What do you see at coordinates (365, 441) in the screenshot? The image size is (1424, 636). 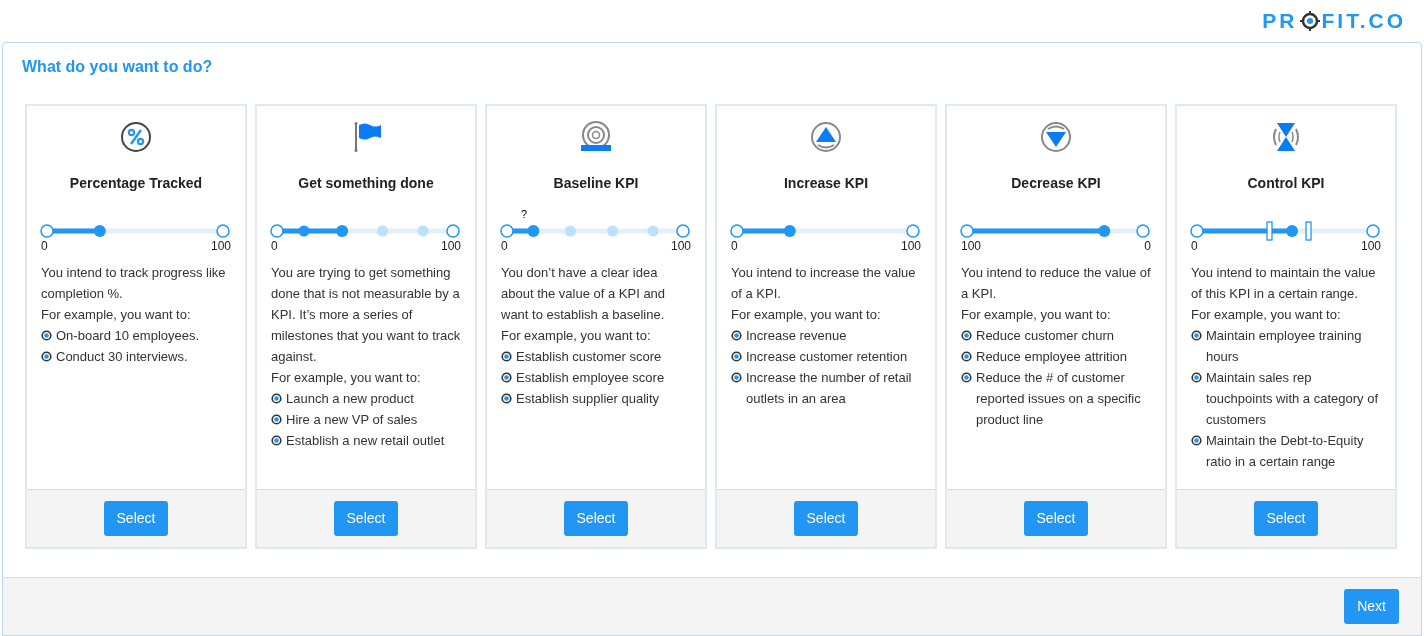 I see `example-item: Establish a new retail outlet` at bounding box center [365, 441].